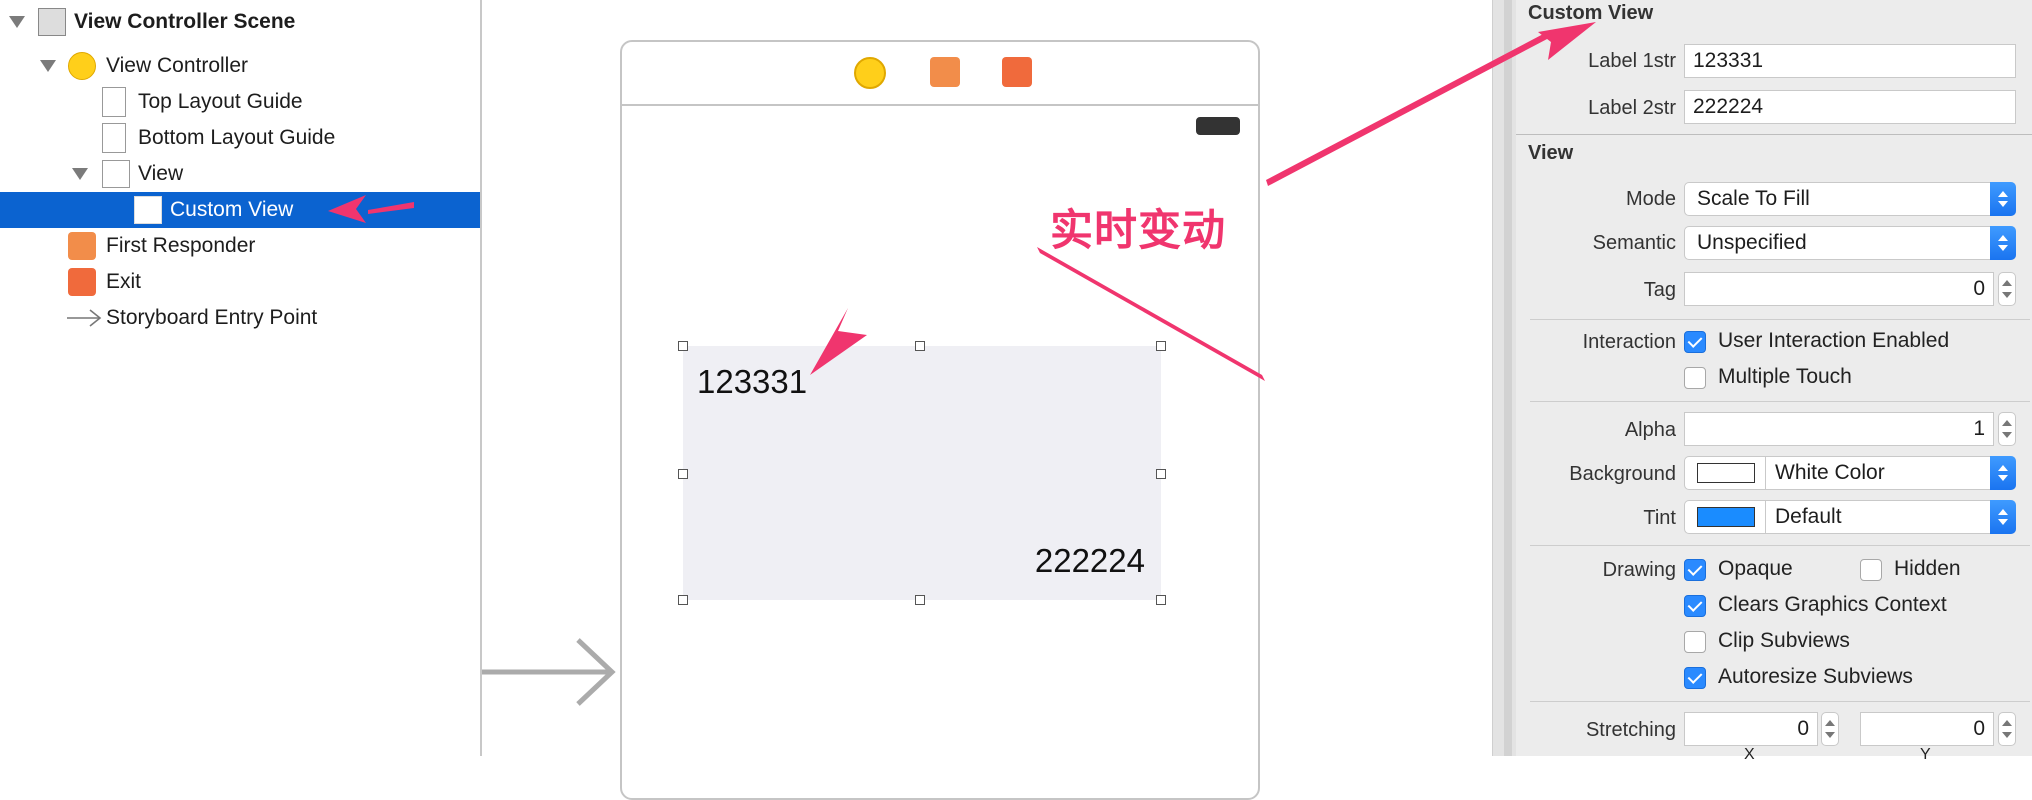  I want to click on arrow-to-label-shaft, so click(1151, 314).